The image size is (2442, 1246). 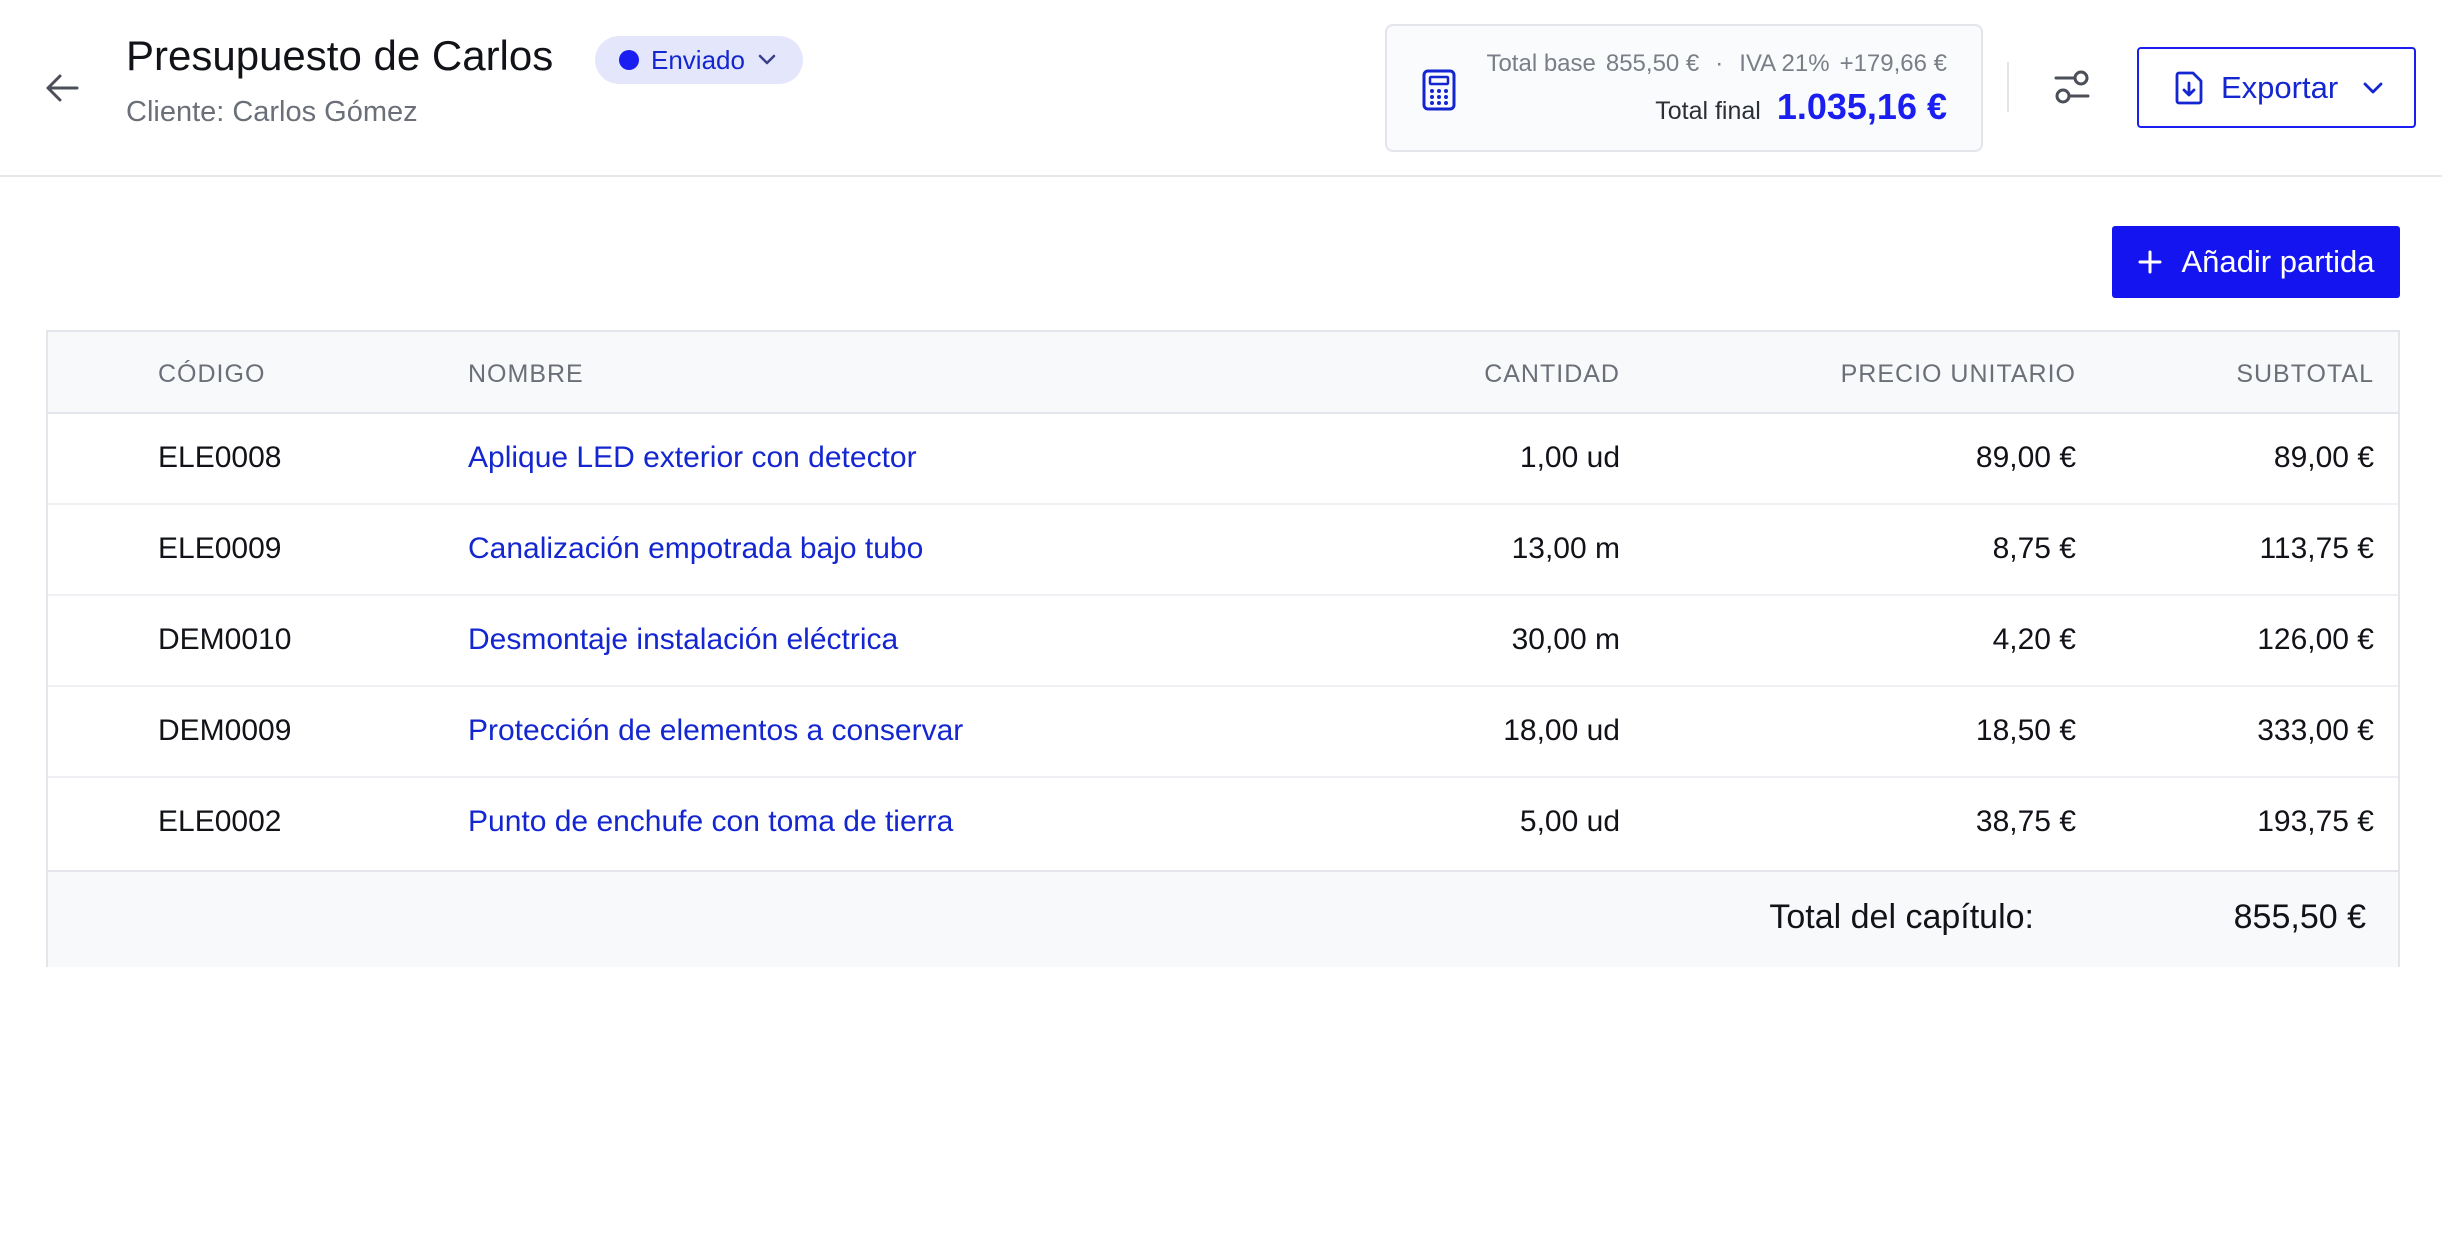 I want to click on cell-unit-price: 18,50 €, so click(x=2025, y=730).